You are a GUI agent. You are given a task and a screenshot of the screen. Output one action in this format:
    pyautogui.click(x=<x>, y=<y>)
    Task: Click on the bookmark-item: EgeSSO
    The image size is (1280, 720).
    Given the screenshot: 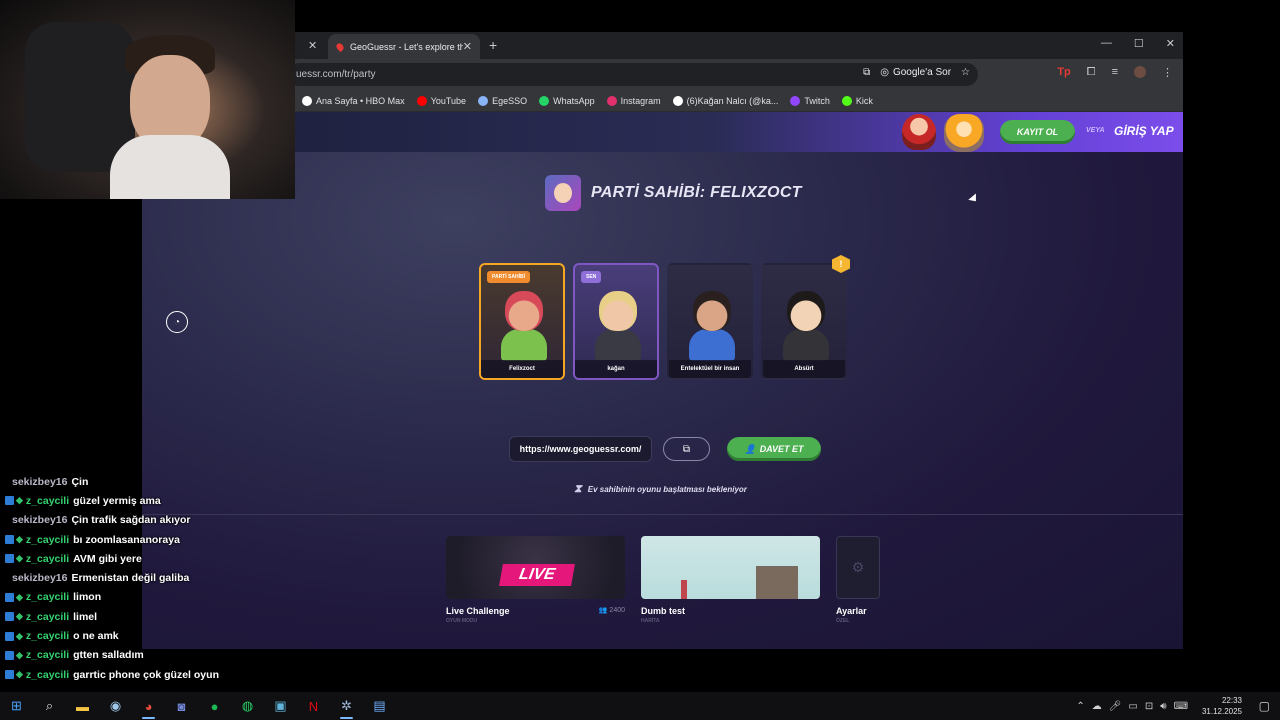 What is the action you would take?
    pyautogui.click(x=502, y=100)
    